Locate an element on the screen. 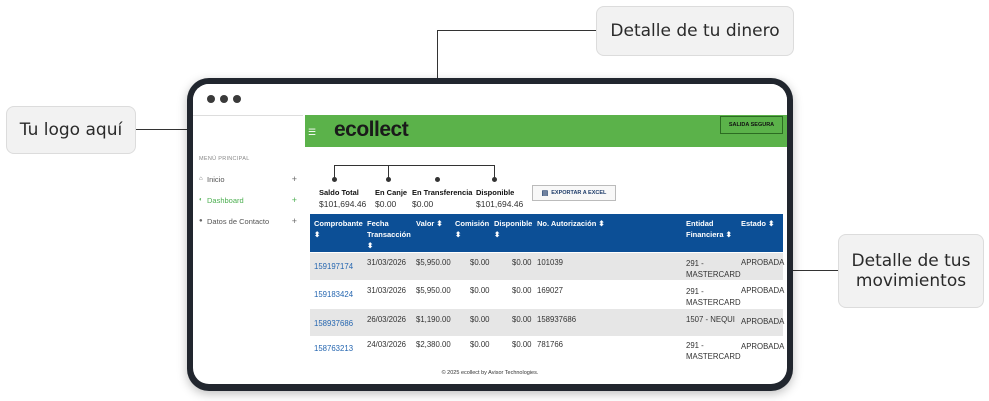  cell-fecha: 24/03/2026 is located at coordinates (387, 344).